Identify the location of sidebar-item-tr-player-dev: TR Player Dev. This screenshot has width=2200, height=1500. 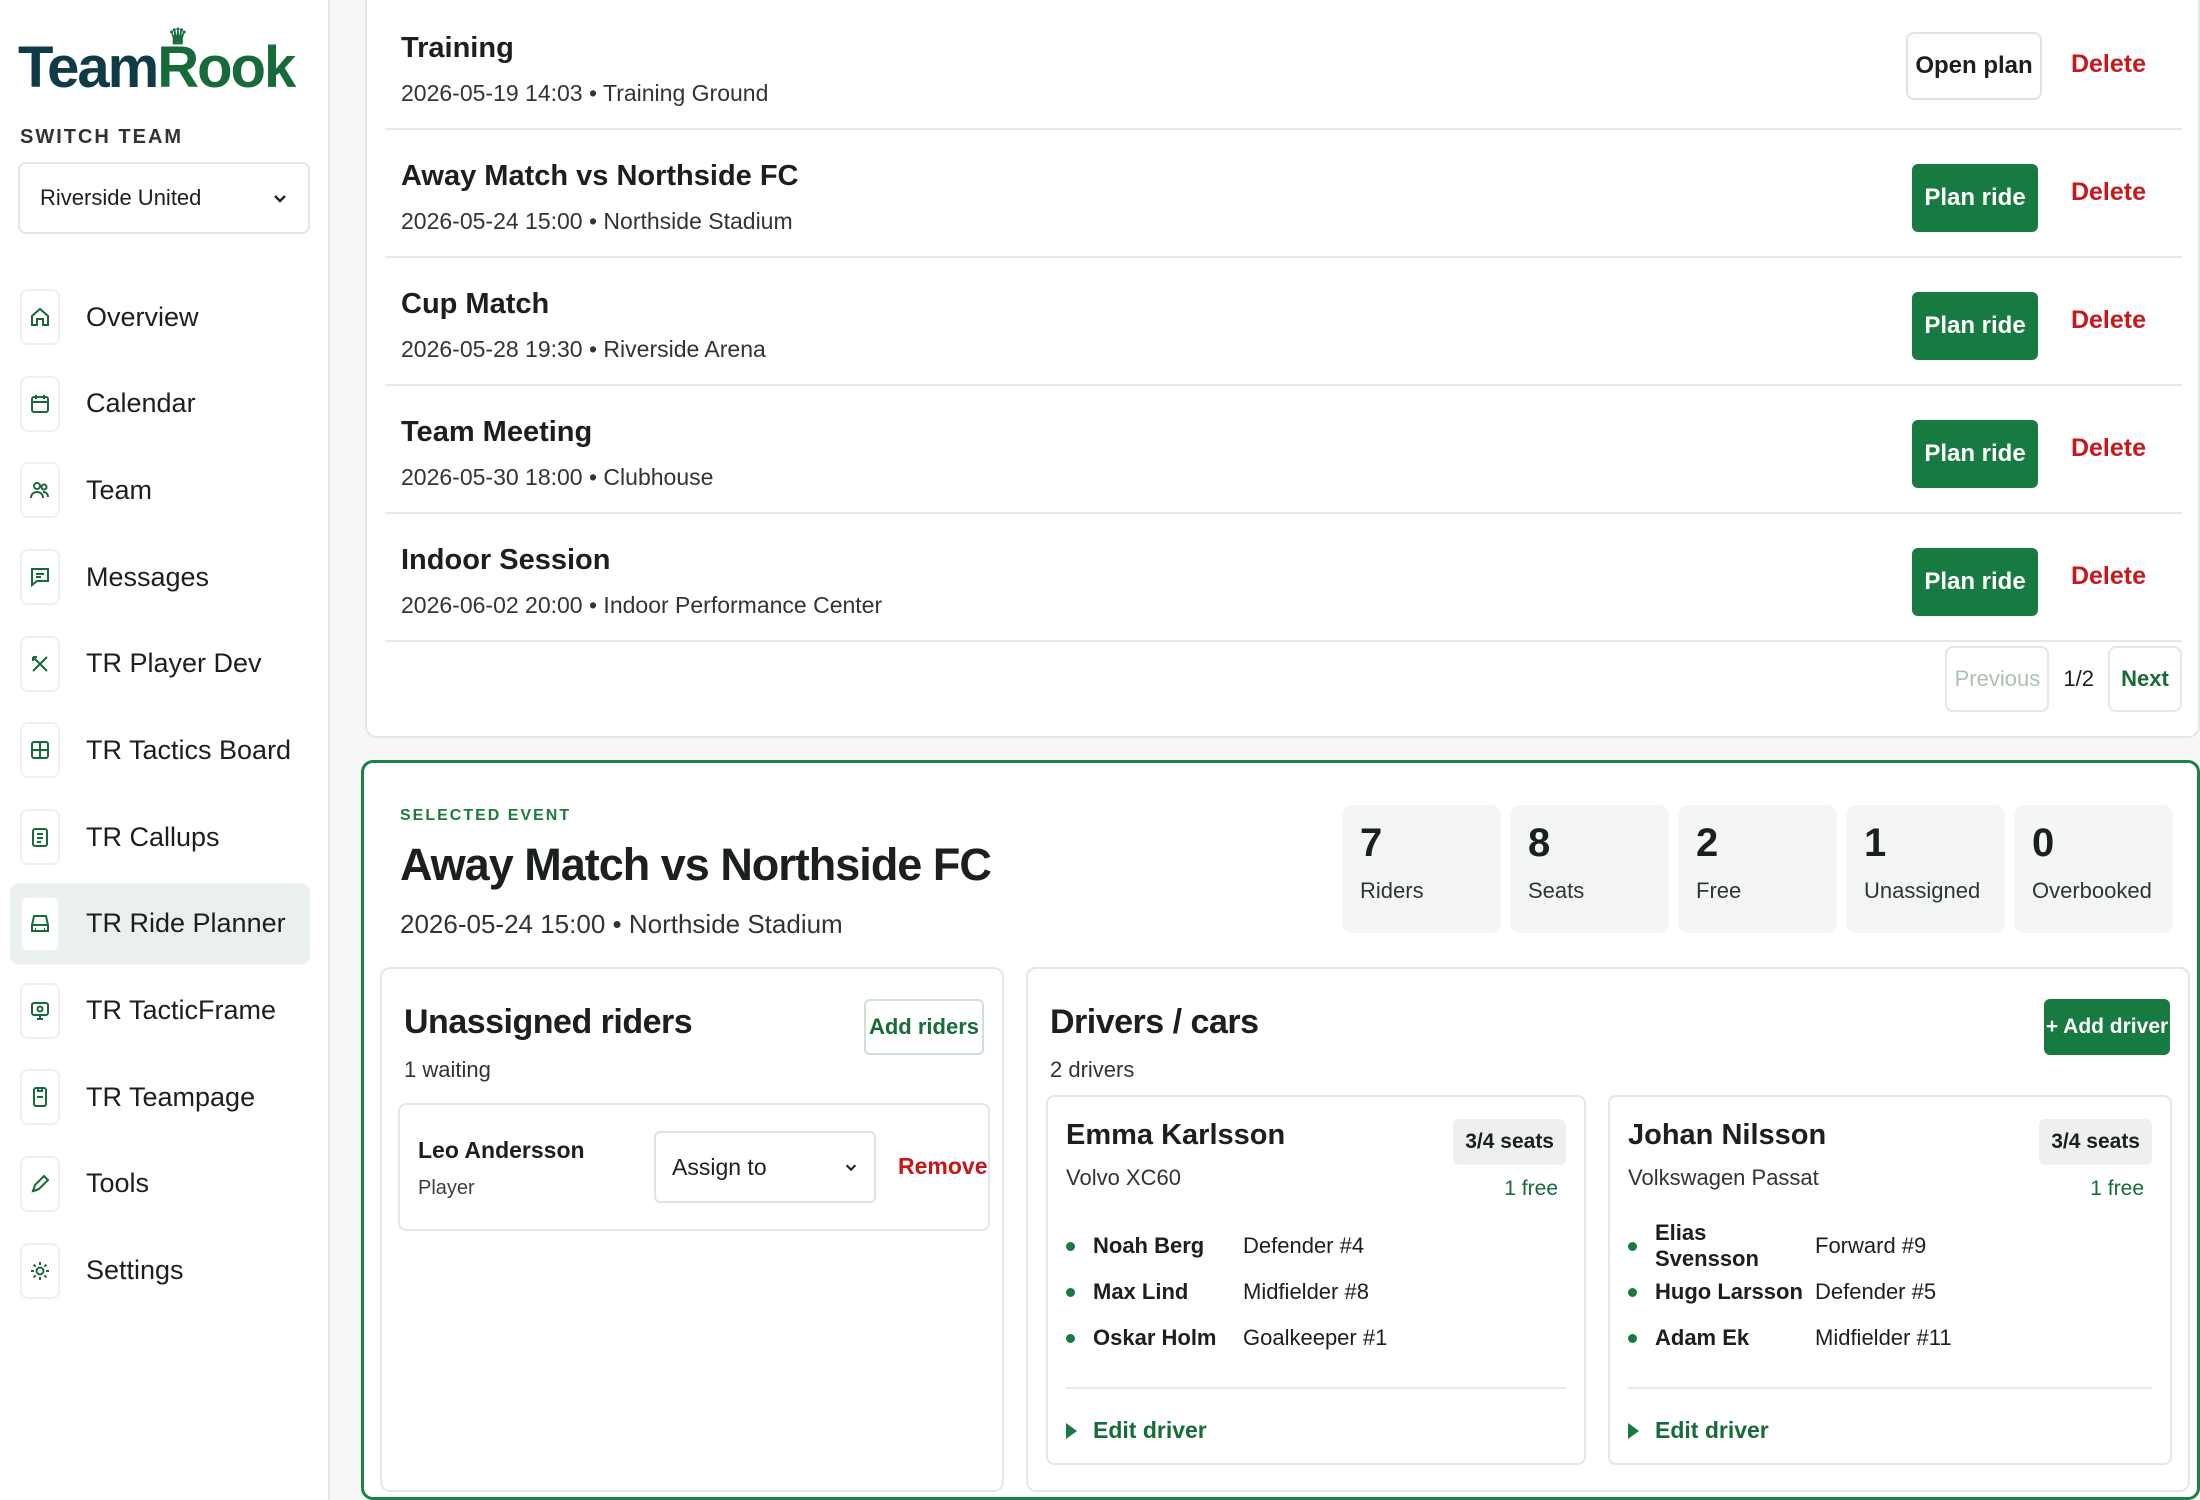
(160, 664).